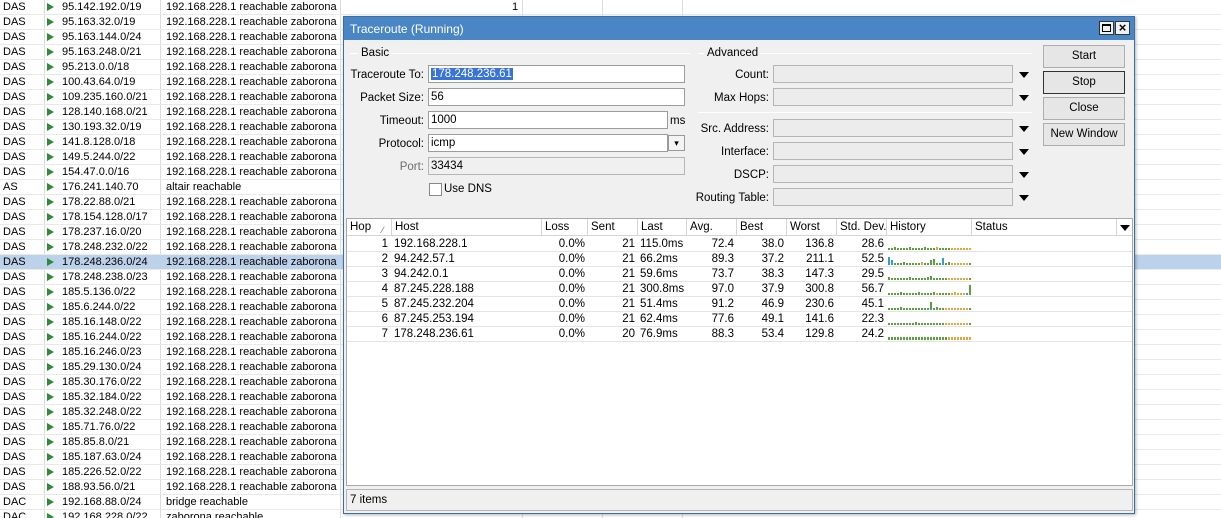  What do you see at coordinates (556, 97) in the screenshot?
I see `packet-size-input: 56` at bounding box center [556, 97].